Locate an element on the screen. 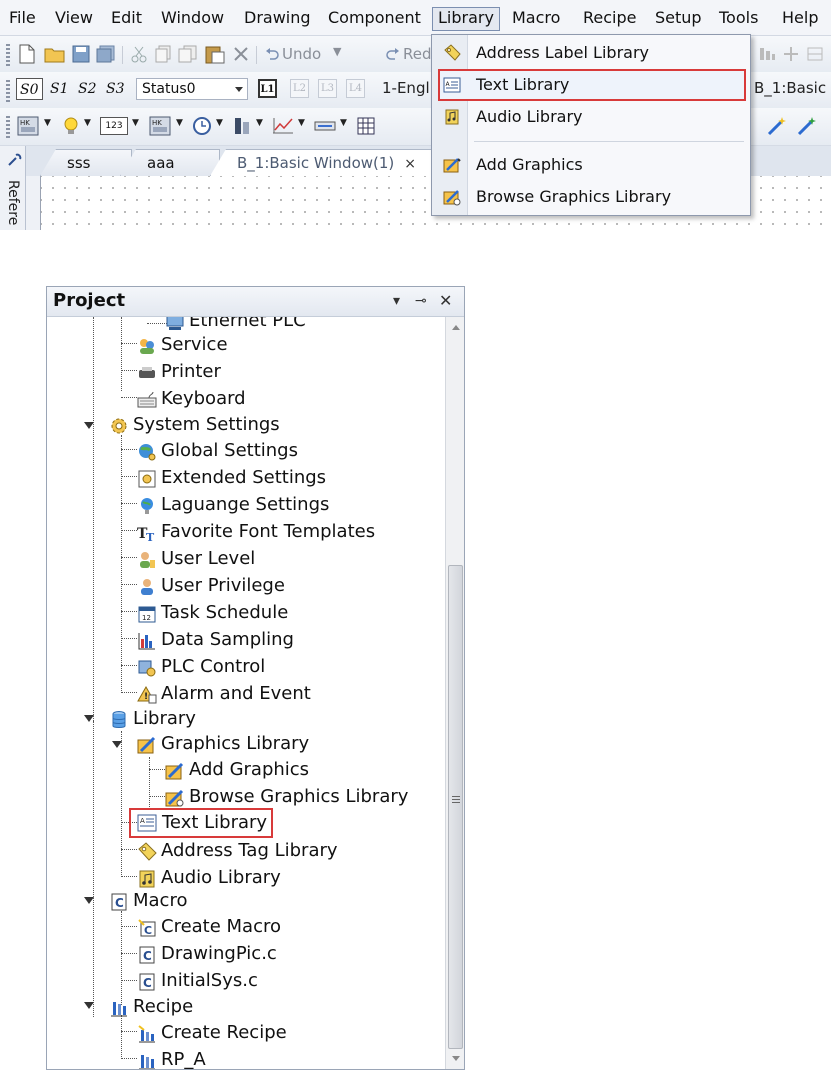 The height and width of the screenshot is (1073, 831). layer-l3-button: L3 is located at coordinates (327, 88).